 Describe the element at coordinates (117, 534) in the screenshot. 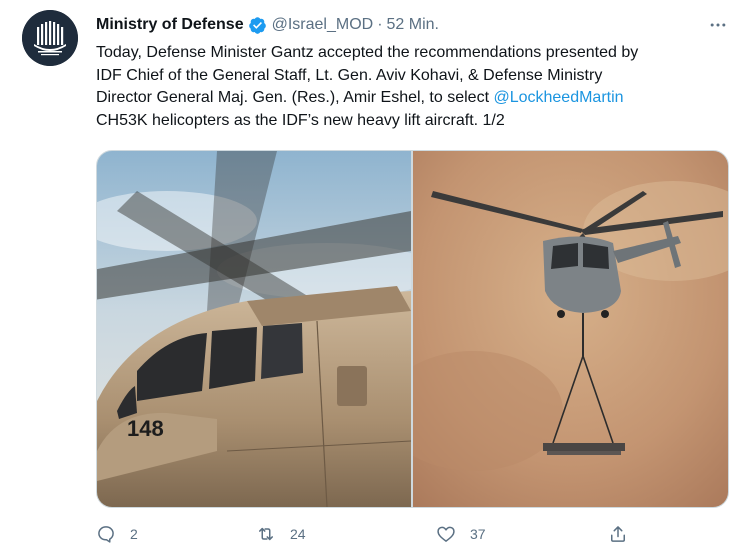

I see `reply-button: 2` at that location.